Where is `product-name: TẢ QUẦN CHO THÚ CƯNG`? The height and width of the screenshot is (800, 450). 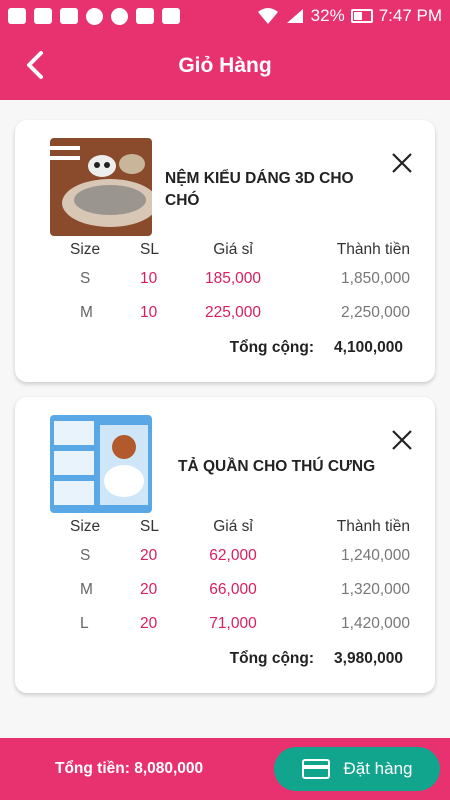 product-name: TẢ QUẦN CHO THÚ CƯNG is located at coordinates (277, 466).